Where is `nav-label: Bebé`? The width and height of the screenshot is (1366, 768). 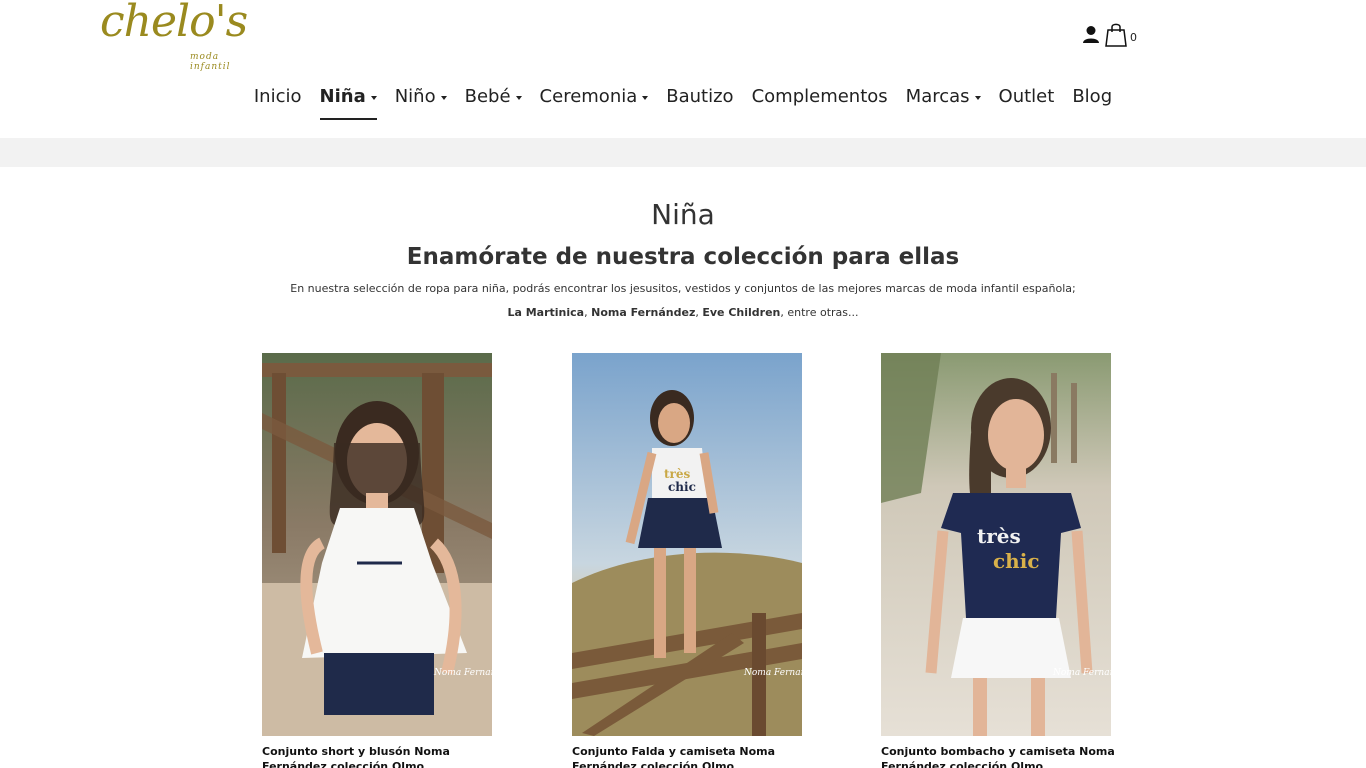
nav-label: Bebé is located at coordinates (487, 96).